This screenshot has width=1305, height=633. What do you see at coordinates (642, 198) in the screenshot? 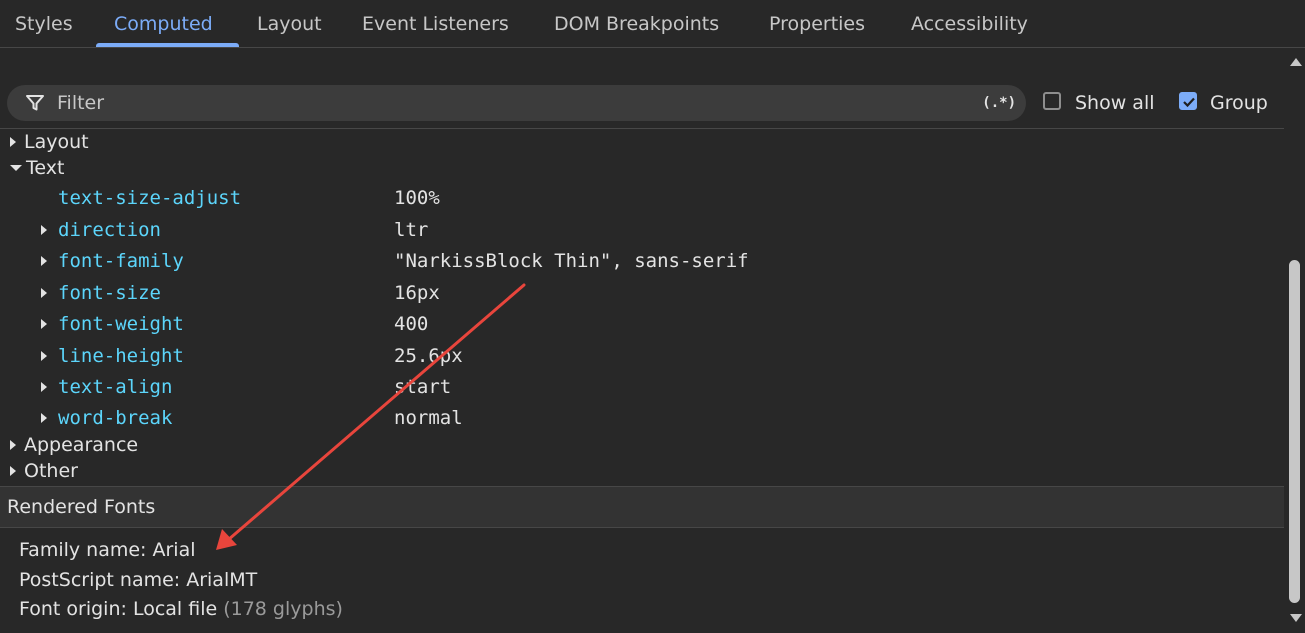
I see `property-row-text-size-adjust: text-size-adjust 100%` at bounding box center [642, 198].